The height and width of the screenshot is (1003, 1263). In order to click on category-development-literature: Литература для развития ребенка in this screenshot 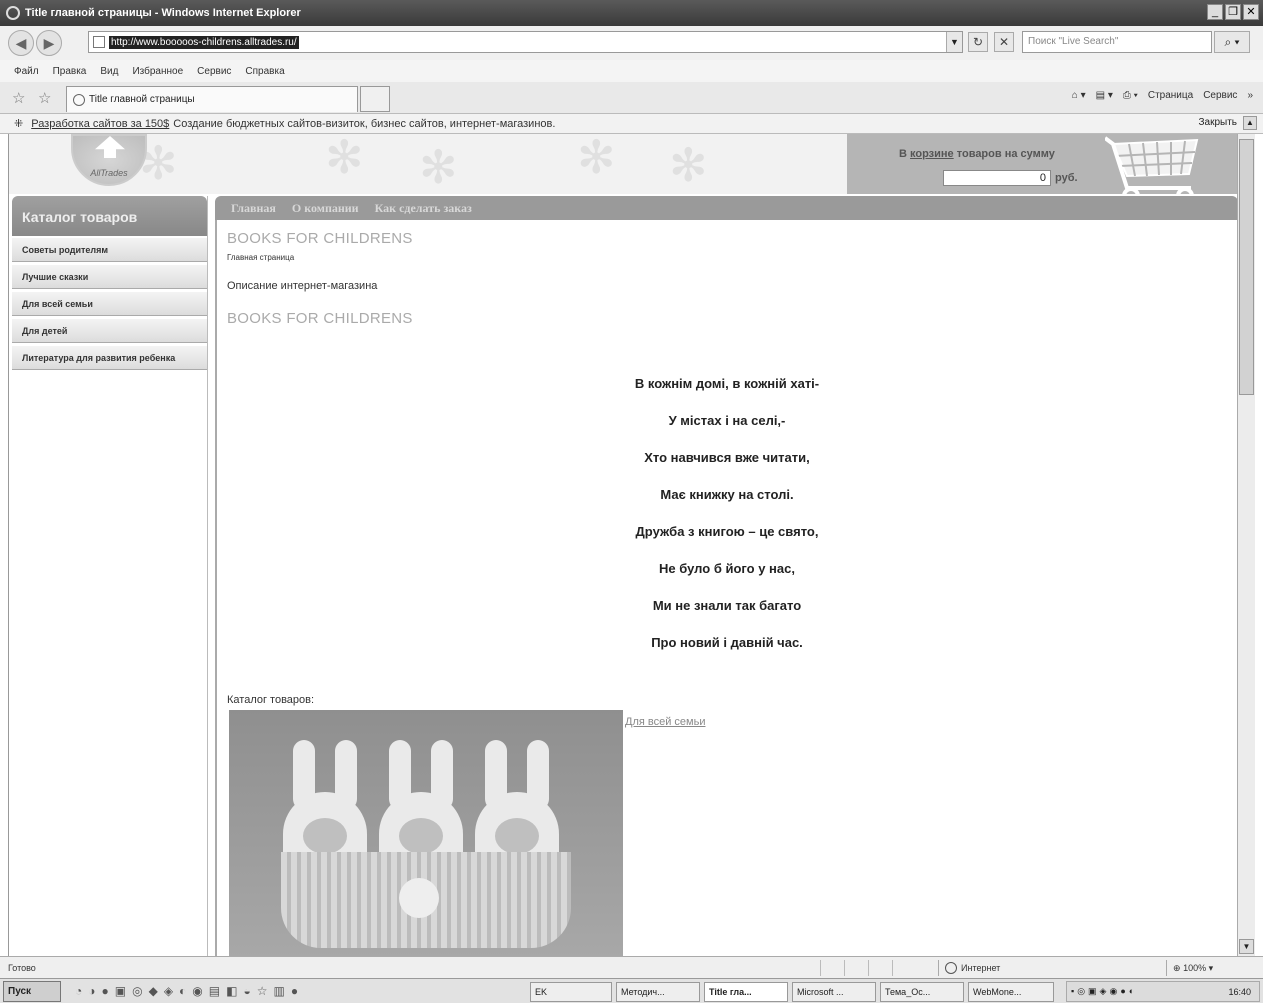, I will do `click(109, 358)`.